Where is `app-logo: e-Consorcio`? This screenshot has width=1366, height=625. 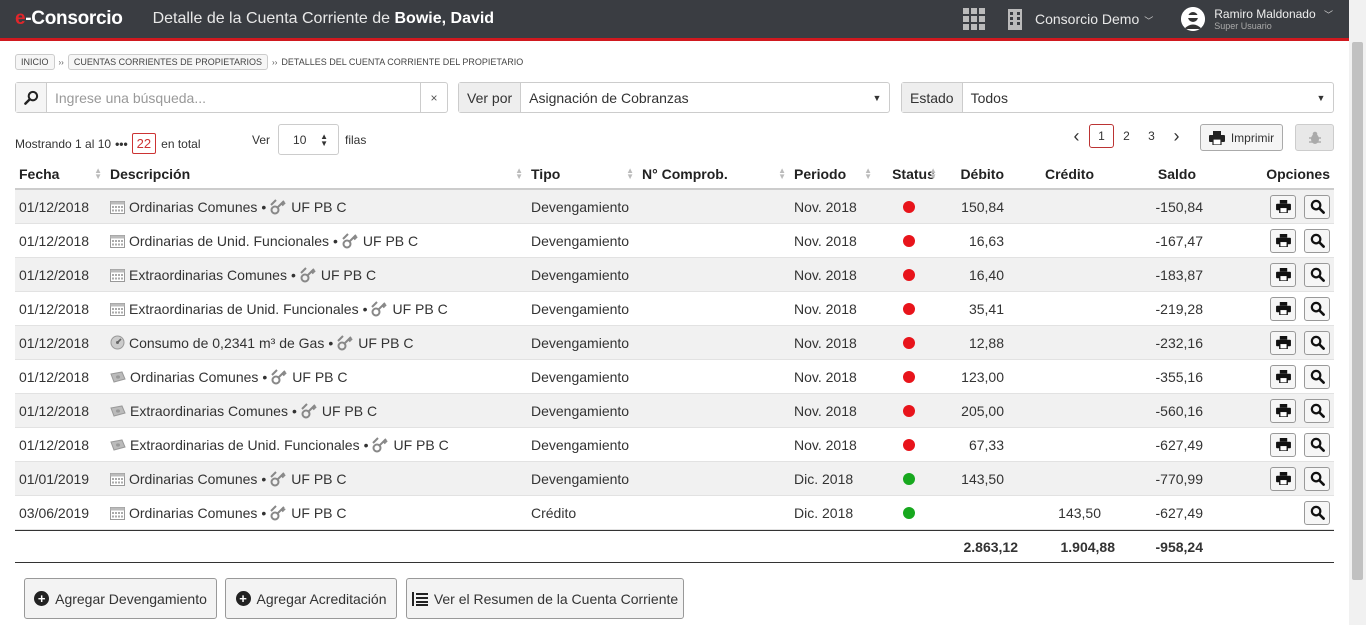 app-logo: e-Consorcio is located at coordinates (69, 19).